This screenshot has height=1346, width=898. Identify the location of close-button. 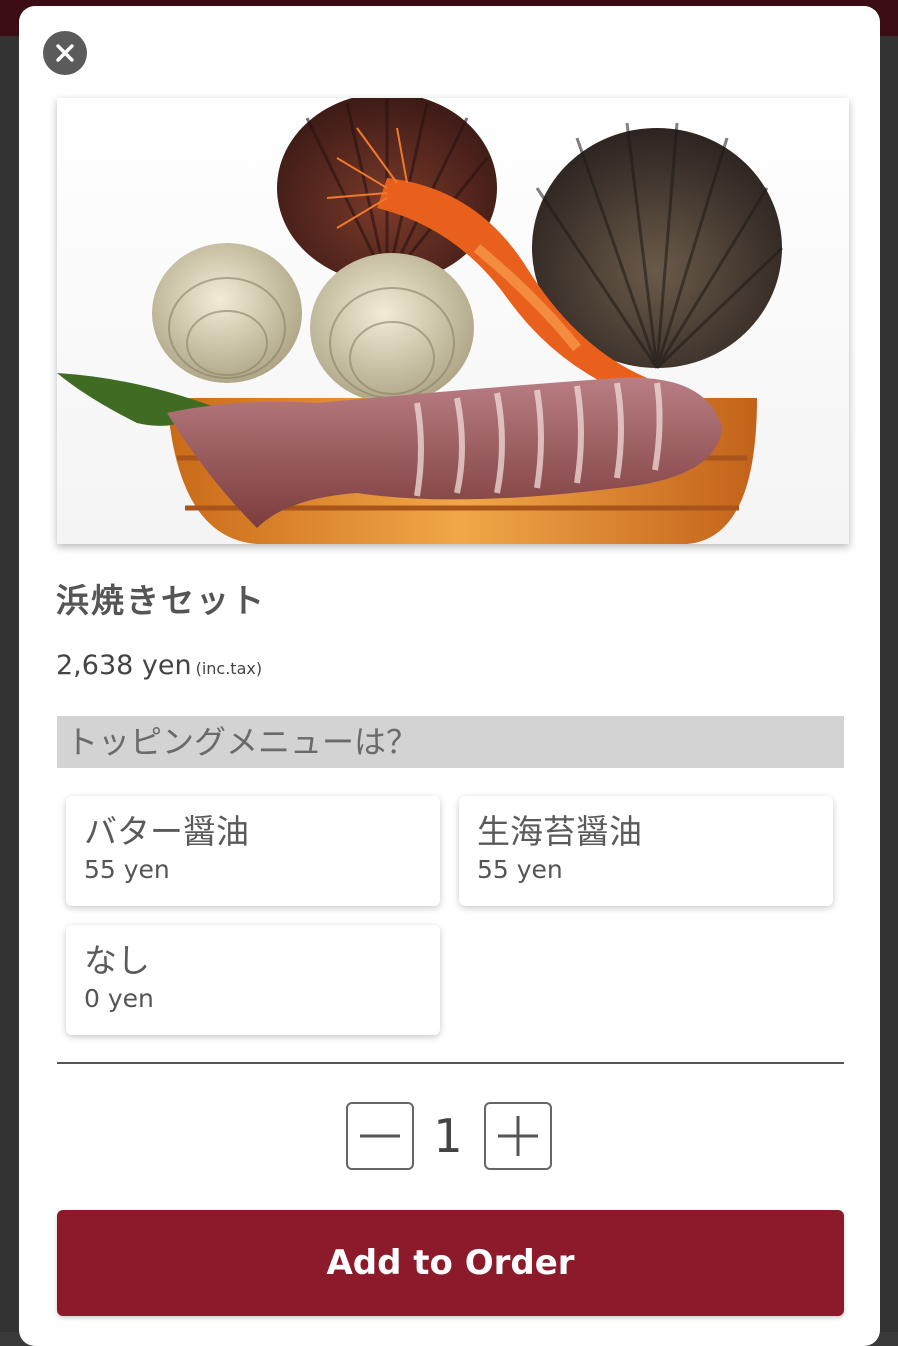
(65, 53).